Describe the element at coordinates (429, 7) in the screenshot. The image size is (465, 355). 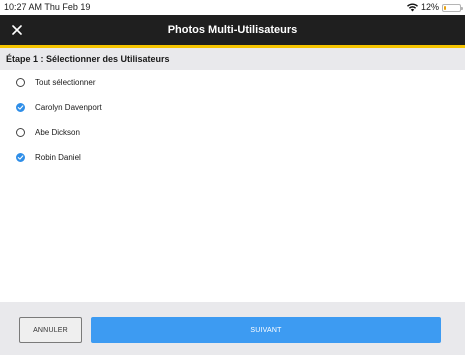
I see `battery-percent: 12%` at that location.